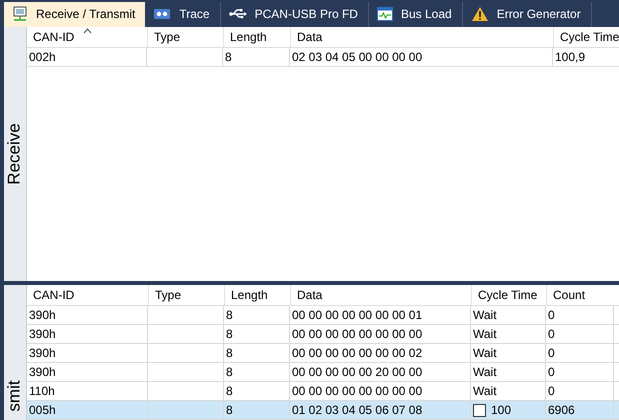 The width and height of the screenshot is (619, 420). I want to click on table-cell: 110h, so click(87, 391).